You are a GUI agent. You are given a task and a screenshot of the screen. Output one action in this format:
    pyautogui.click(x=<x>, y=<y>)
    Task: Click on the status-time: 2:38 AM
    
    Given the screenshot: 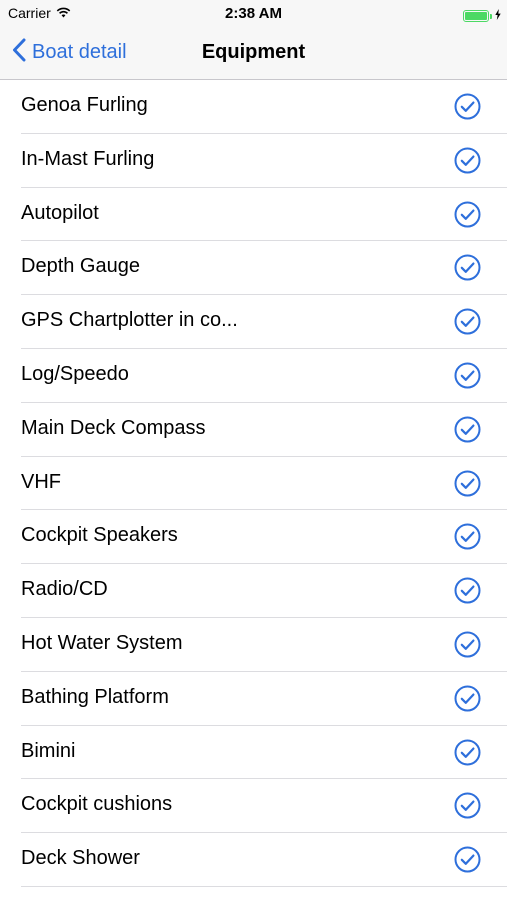 What is the action you would take?
    pyautogui.click(x=253, y=13)
    